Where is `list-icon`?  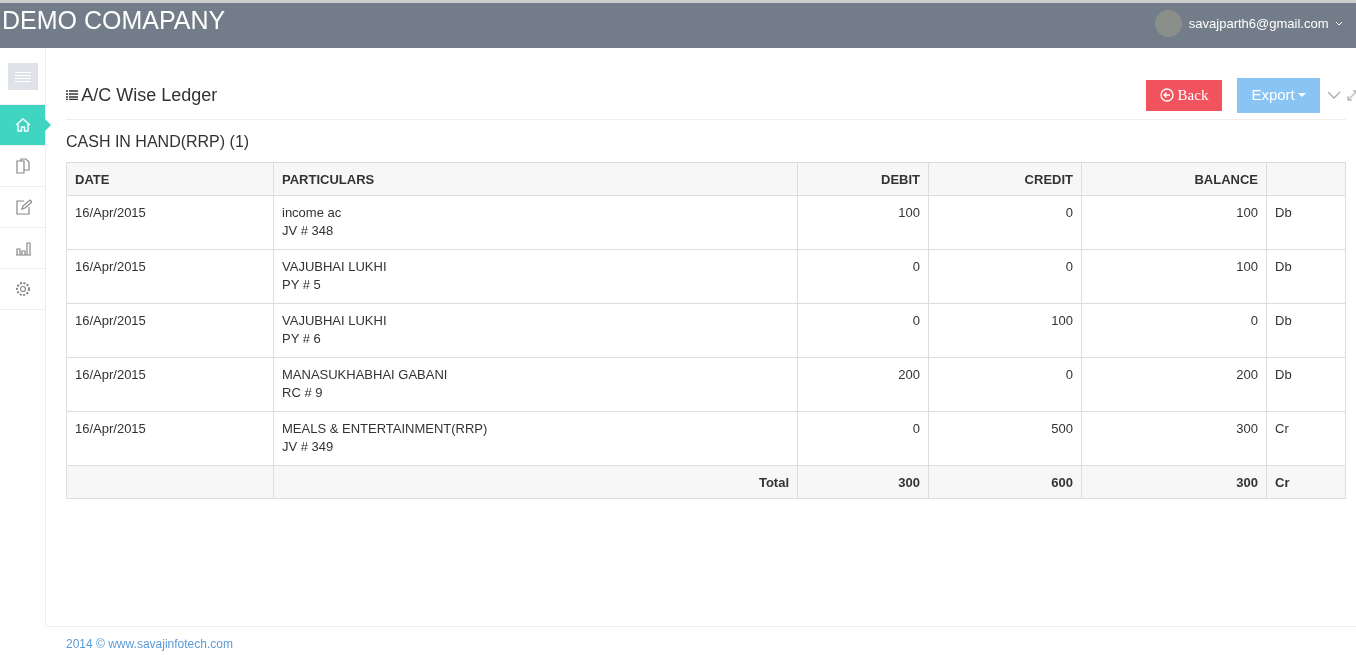
list-icon is located at coordinates (72, 95).